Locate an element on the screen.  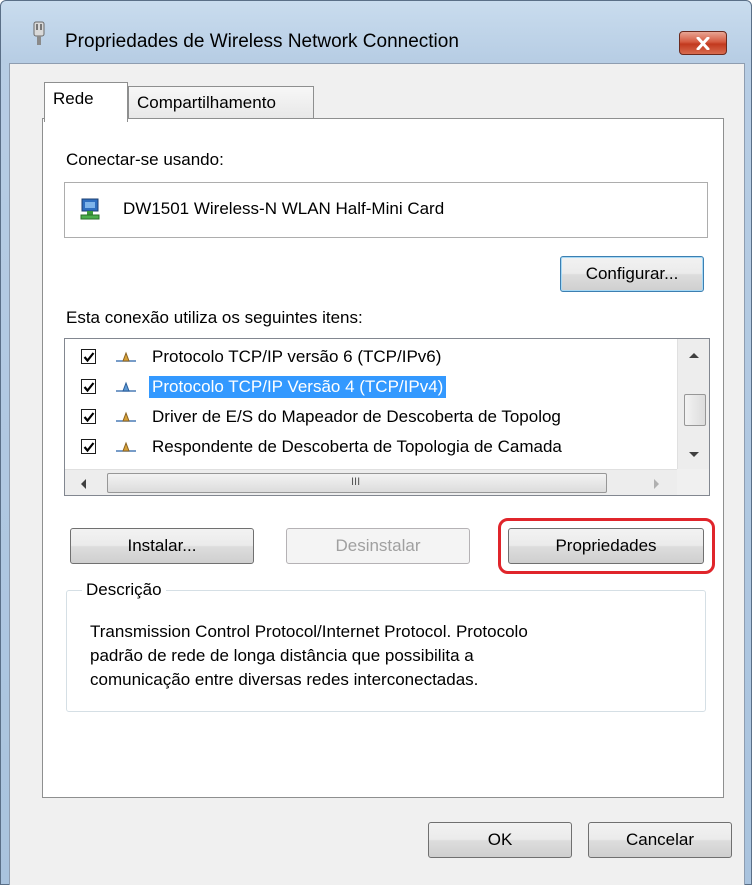
scroll-down-icon is located at coordinates (694, 455).